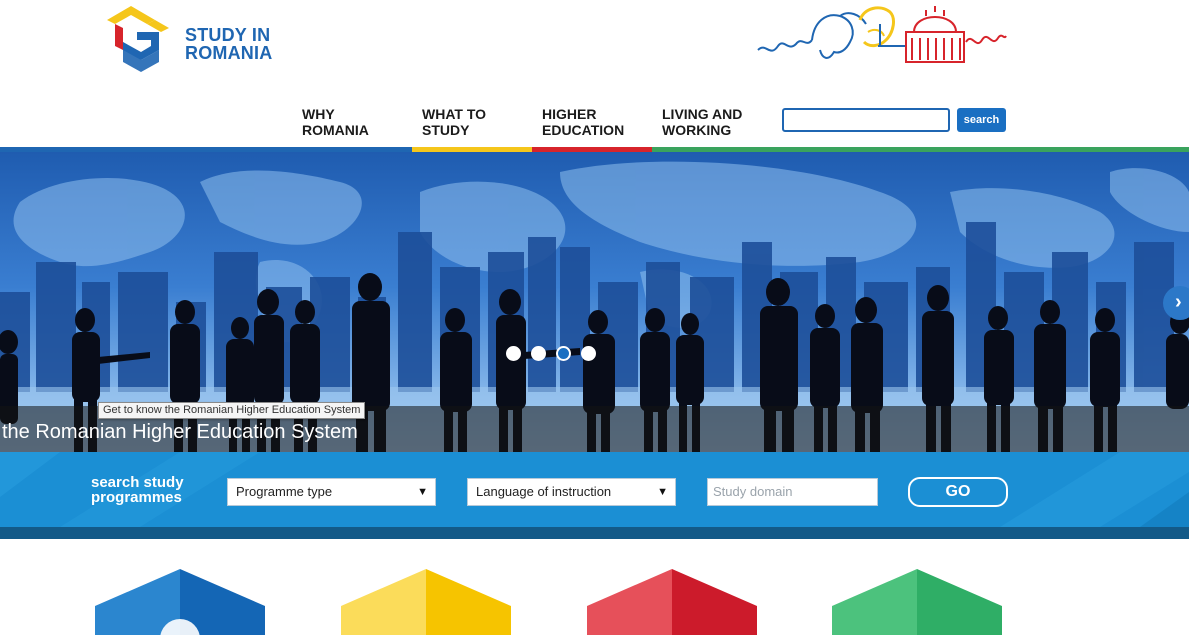 This screenshot has width=1189, height=635. Describe the element at coordinates (569, 114) in the screenshot. I see `nav-label-line-1: HIGHER` at that location.